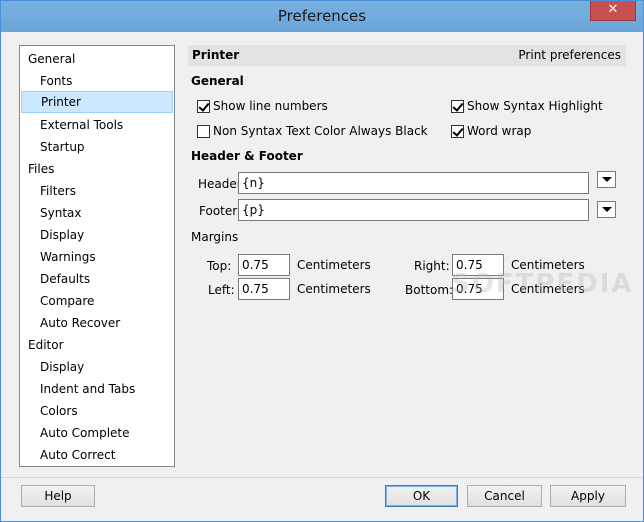 The image size is (644, 522). Describe the element at coordinates (320, 131) in the screenshot. I see `non-syntax-black-label: Non Syntax Text Color Always Black` at that location.